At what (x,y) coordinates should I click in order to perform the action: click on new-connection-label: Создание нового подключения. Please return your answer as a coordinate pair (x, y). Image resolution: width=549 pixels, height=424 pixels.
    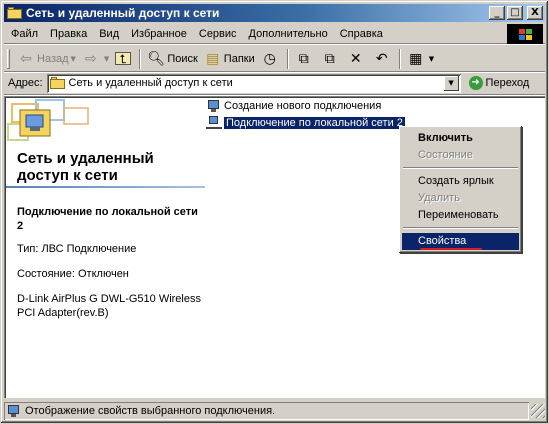
    Looking at the image, I should click on (303, 106).